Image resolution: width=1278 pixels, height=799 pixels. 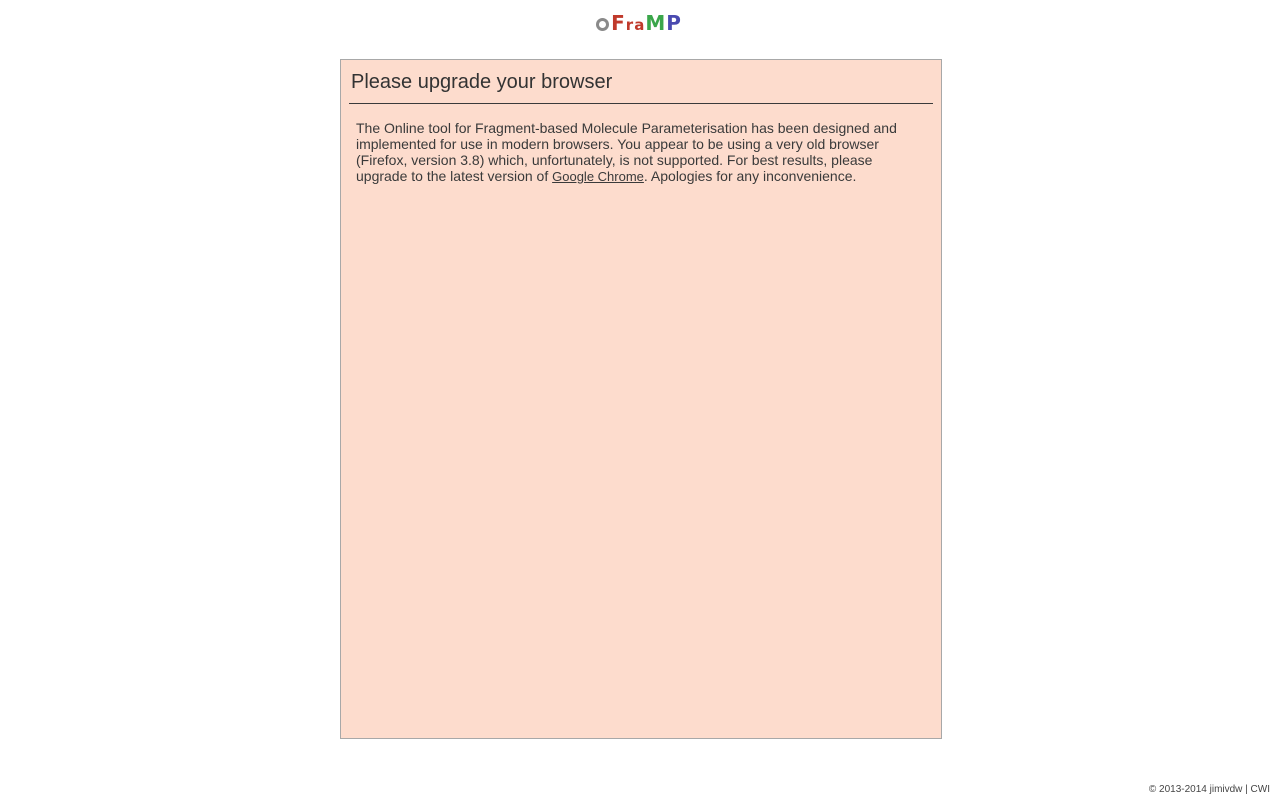 What do you see at coordinates (618, 23) in the screenshot?
I see `logo-letter-f: F` at bounding box center [618, 23].